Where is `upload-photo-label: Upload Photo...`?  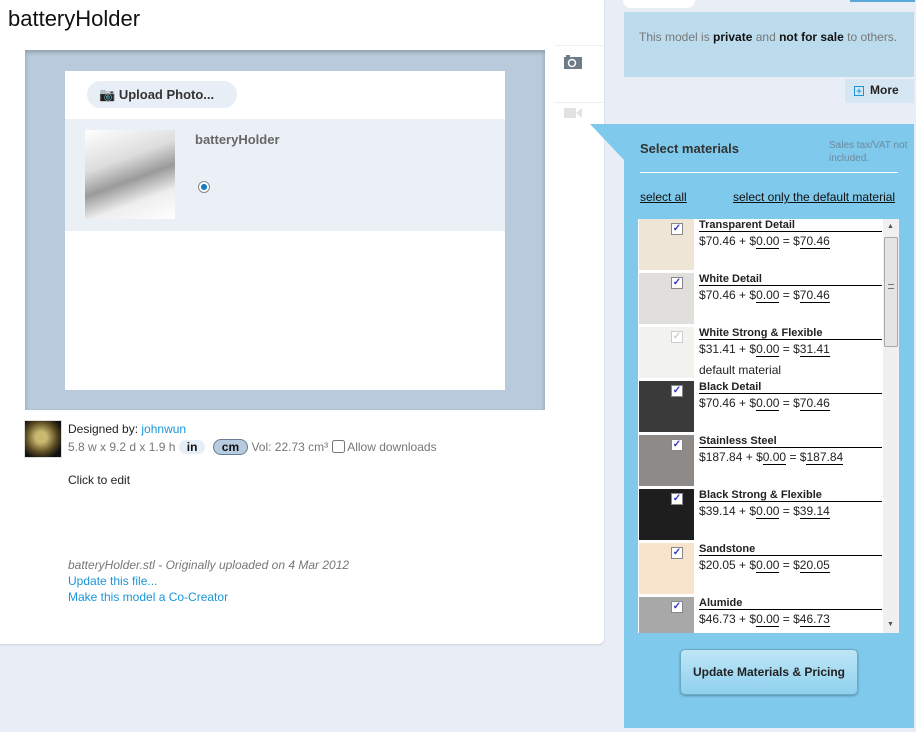 upload-photo-label: Upload Photo... is located at coordinates (166, 94).